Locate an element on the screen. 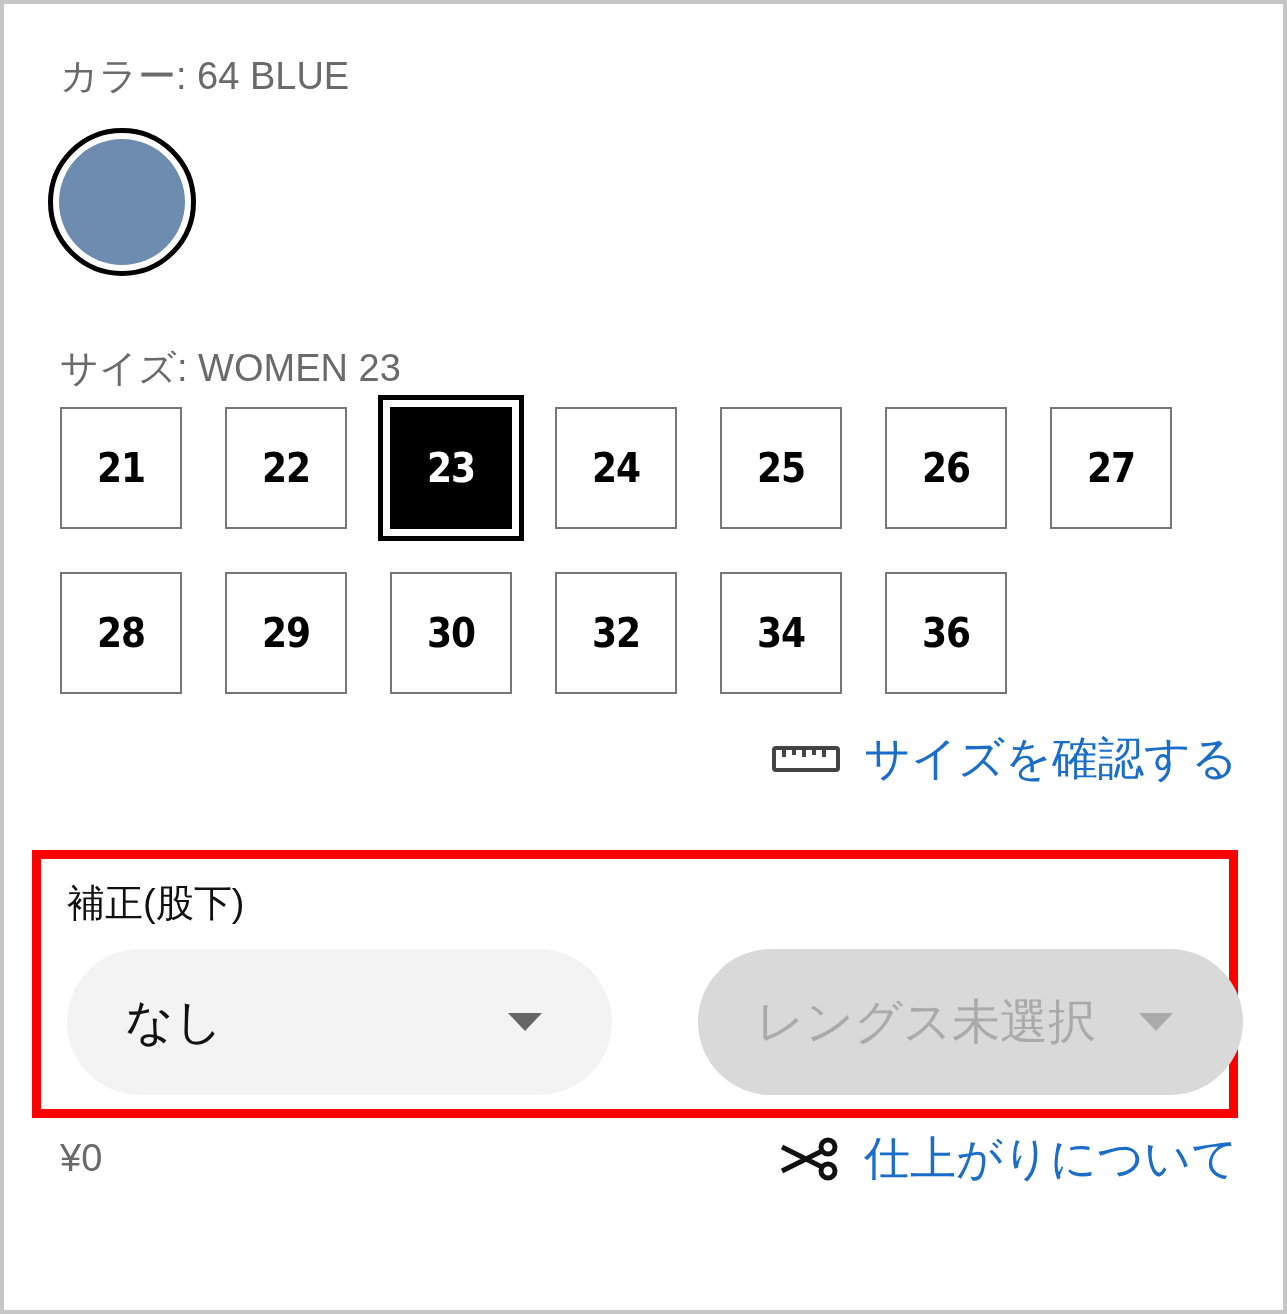  size-option: 29 is located at coordinates (286, 633).